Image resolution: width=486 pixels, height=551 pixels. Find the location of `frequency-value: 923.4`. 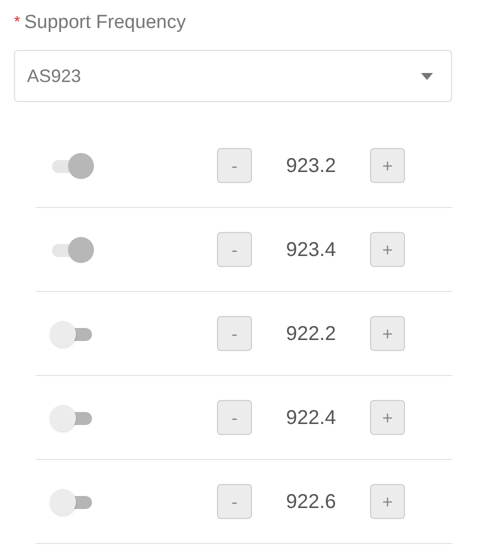

frequency-value: 923.4 is located at coordinates (311, 250).